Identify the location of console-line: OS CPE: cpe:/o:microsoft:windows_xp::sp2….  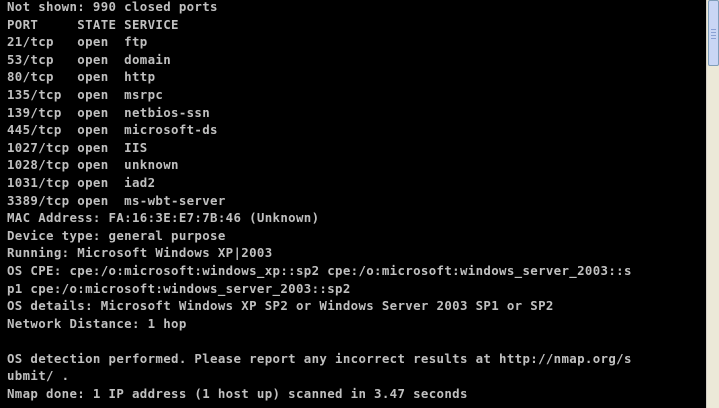
(319, 270).